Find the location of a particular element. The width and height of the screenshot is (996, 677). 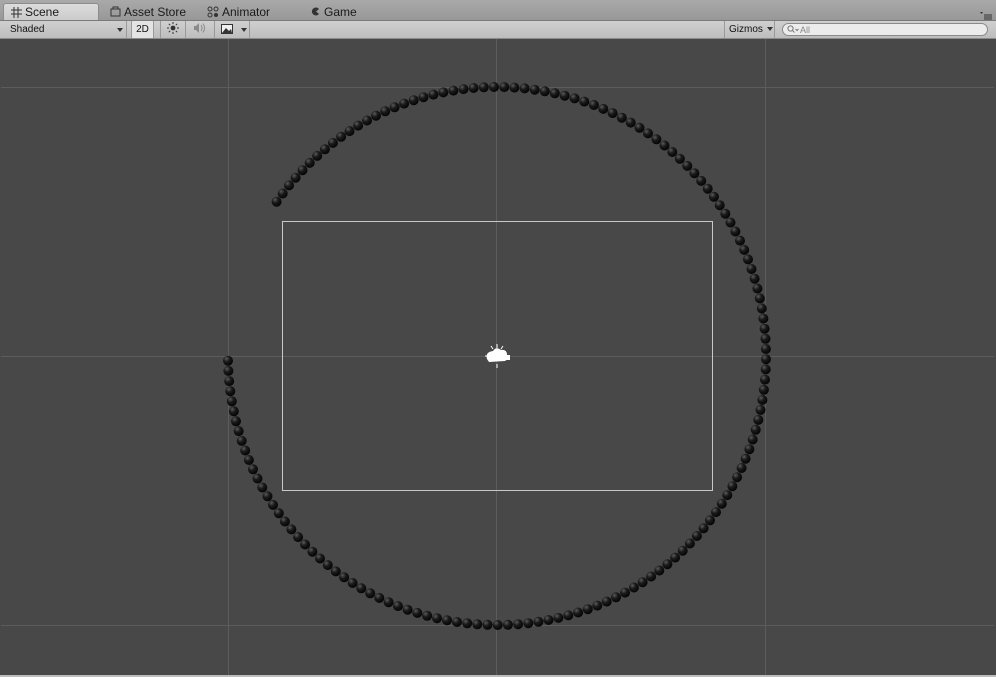

scene-search-input: All is located at coordinates (885, 29).